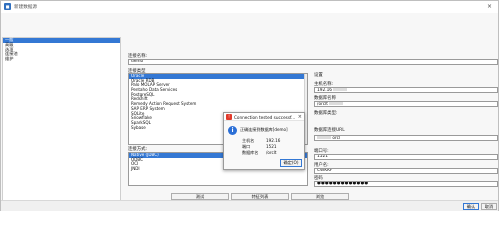 This screenshot has height=240, width=499. What do you see at coordinates (406, 90) in the screenshot?
I see `host-input: 192.16` at bounding box center [406, 90].